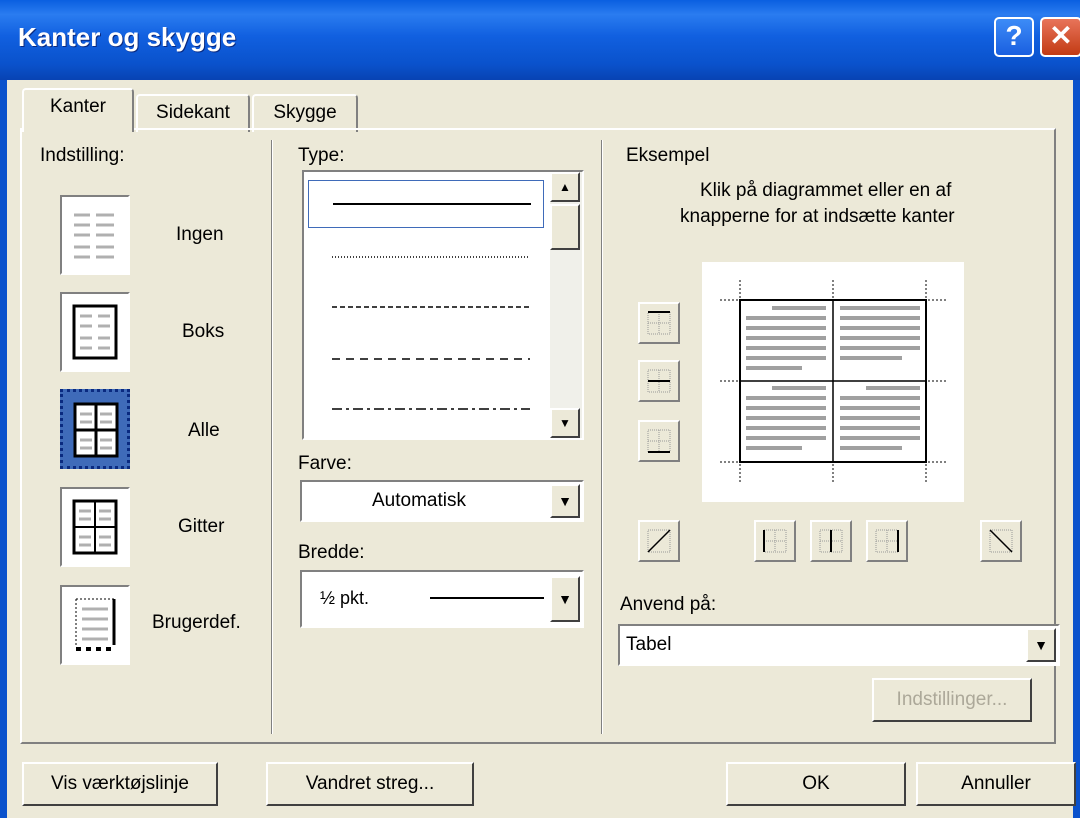 Image resolution: width=1080 pixels, height=818 pixels. I want to click on question-icon: ?, so click(1014, 35).